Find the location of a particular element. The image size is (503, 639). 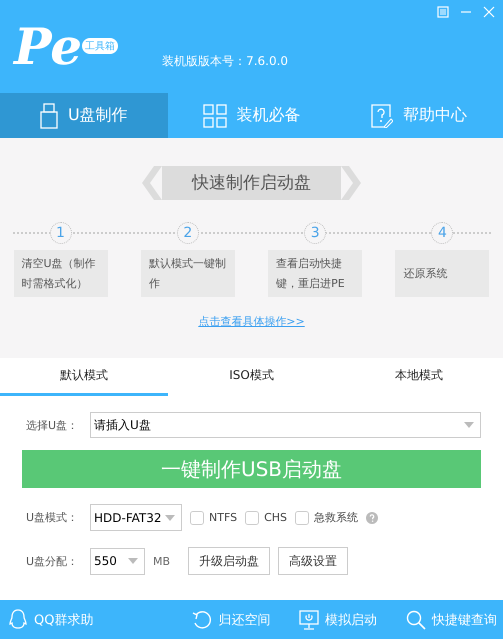

chevron-right-icon is located at coordinates (351, 183).